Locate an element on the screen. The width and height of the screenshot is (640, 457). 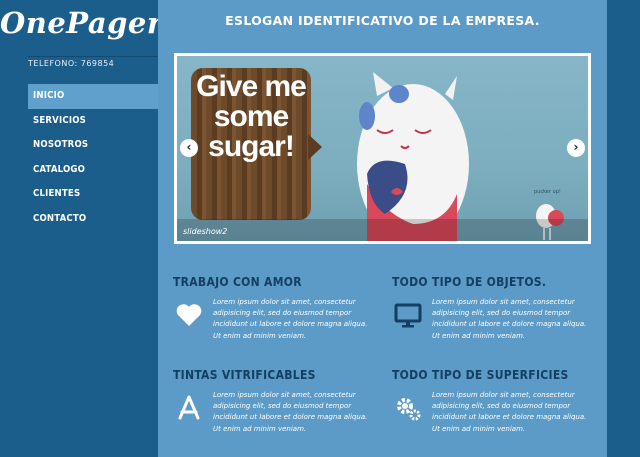
nav-item-servicios: SERVICIOS is located at coordinates (93, 121).